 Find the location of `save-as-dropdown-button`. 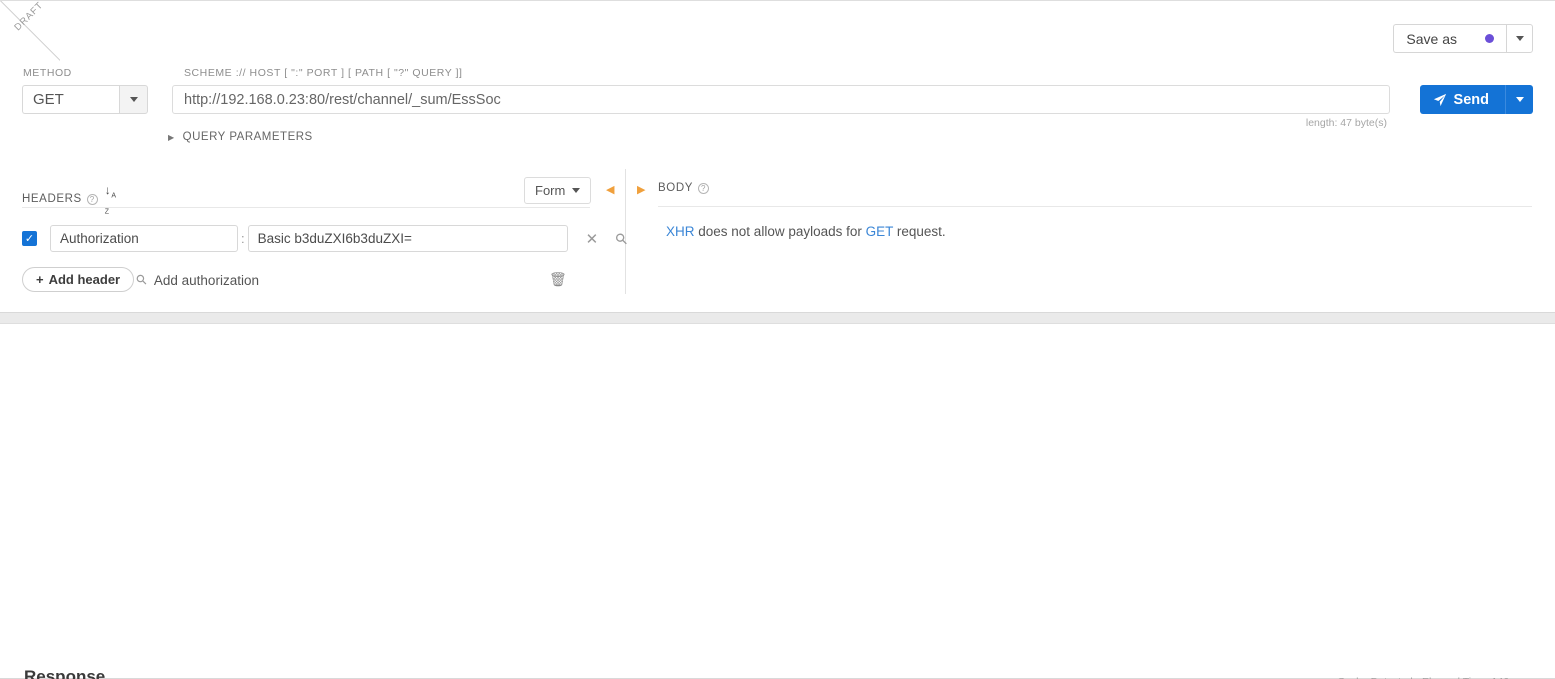

save-as-dropdown-button is located at coordinates (1519, 38).